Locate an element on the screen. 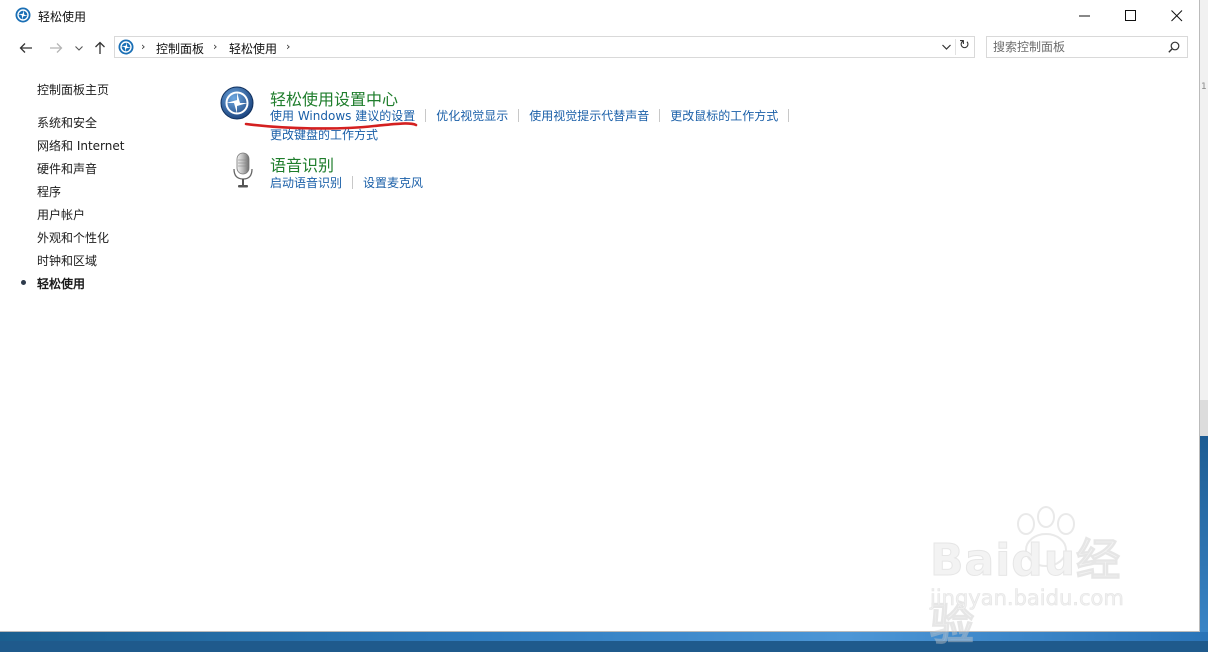  task-start-speech-recognition: 启动语音识别 is located at coordinates (306, 183).